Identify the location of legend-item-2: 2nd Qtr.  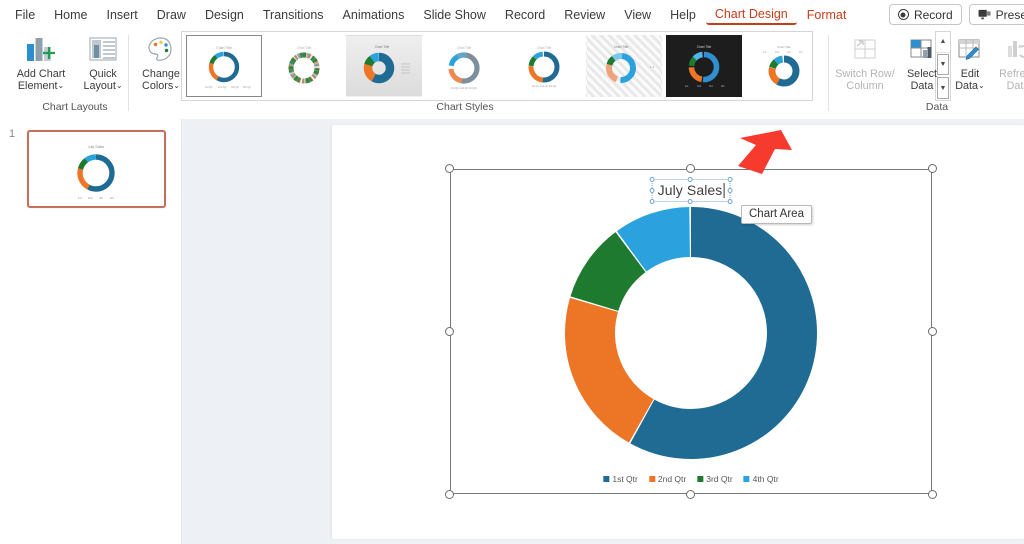
(667, 479).